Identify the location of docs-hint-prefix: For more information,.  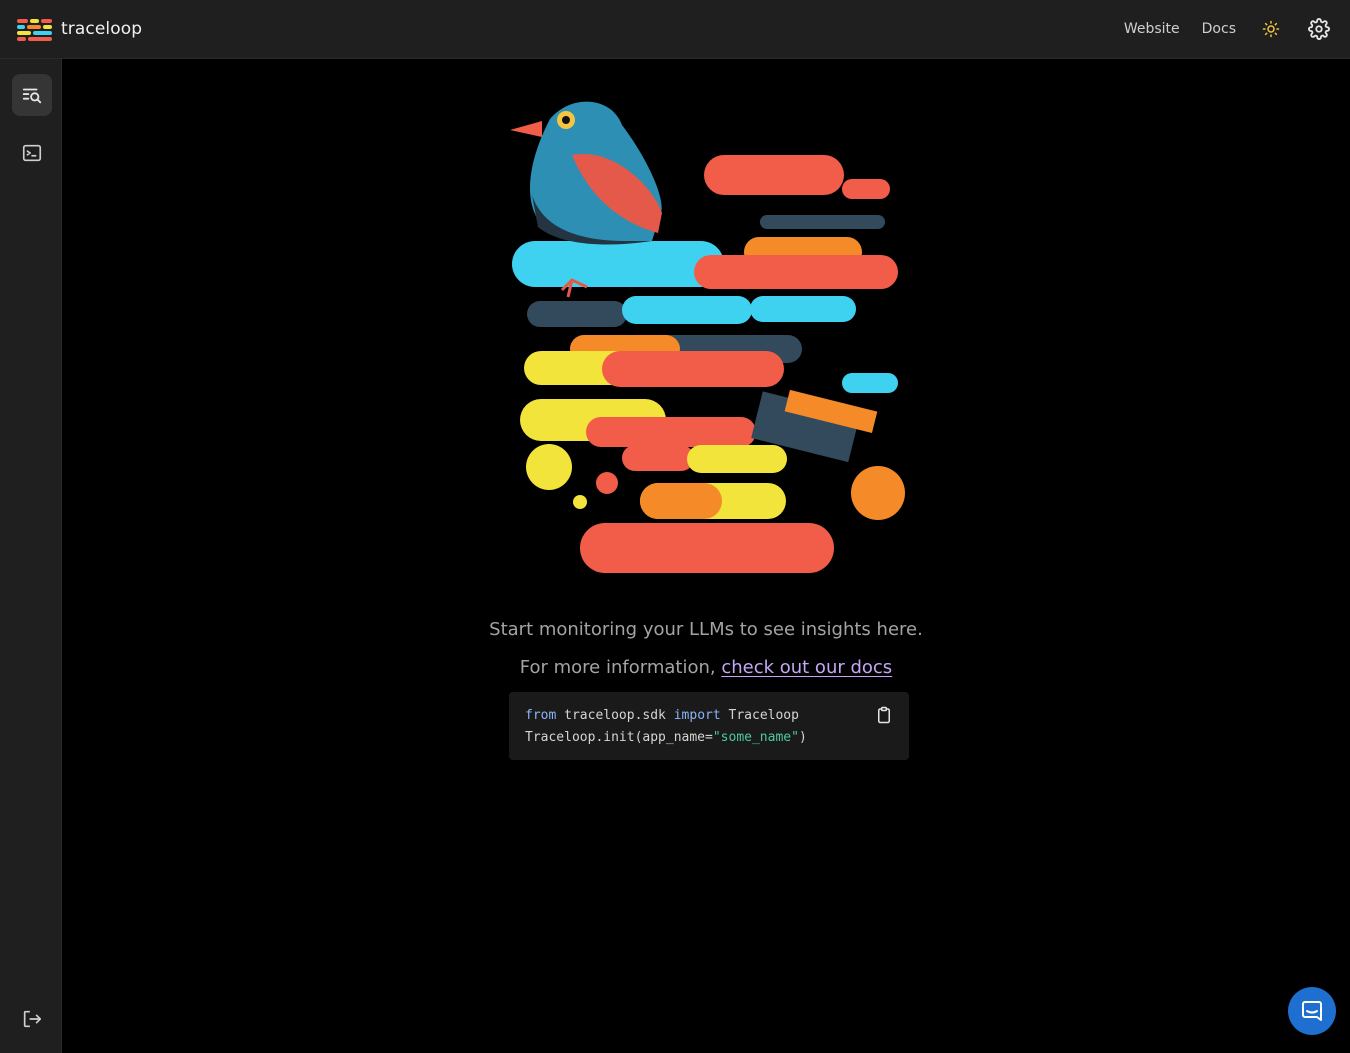
(620, 667).